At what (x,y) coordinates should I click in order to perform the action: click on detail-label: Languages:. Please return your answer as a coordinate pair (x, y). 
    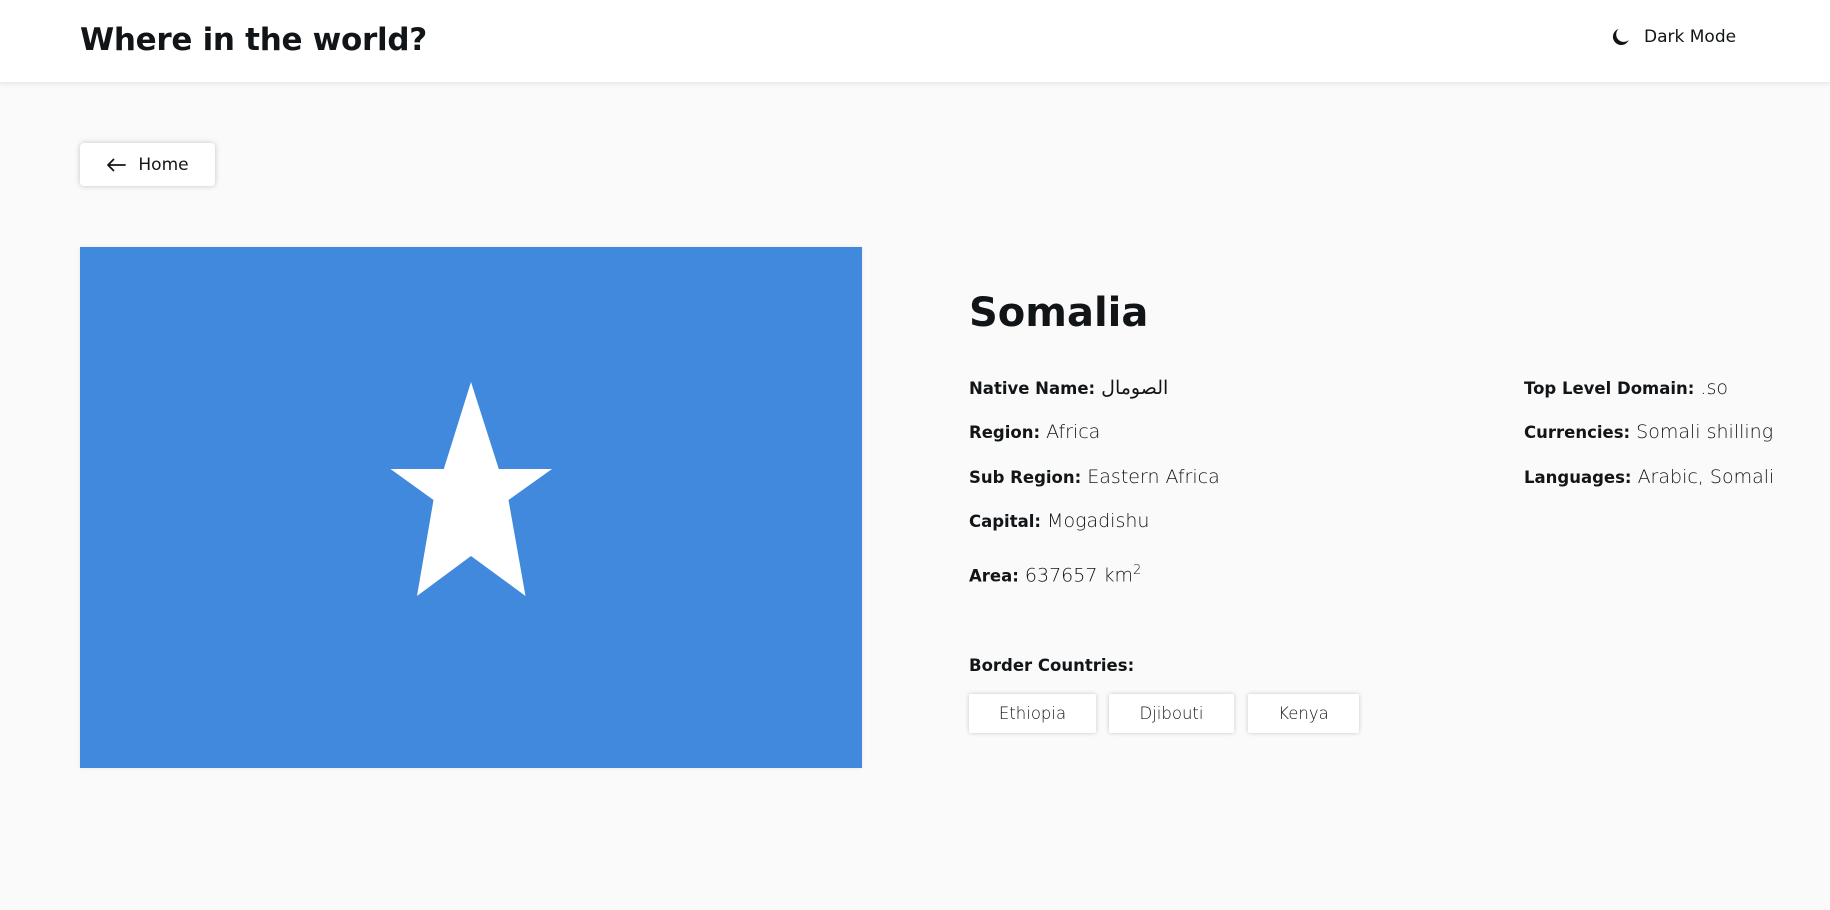
    Looking at the image, I should click on (1578, 477).